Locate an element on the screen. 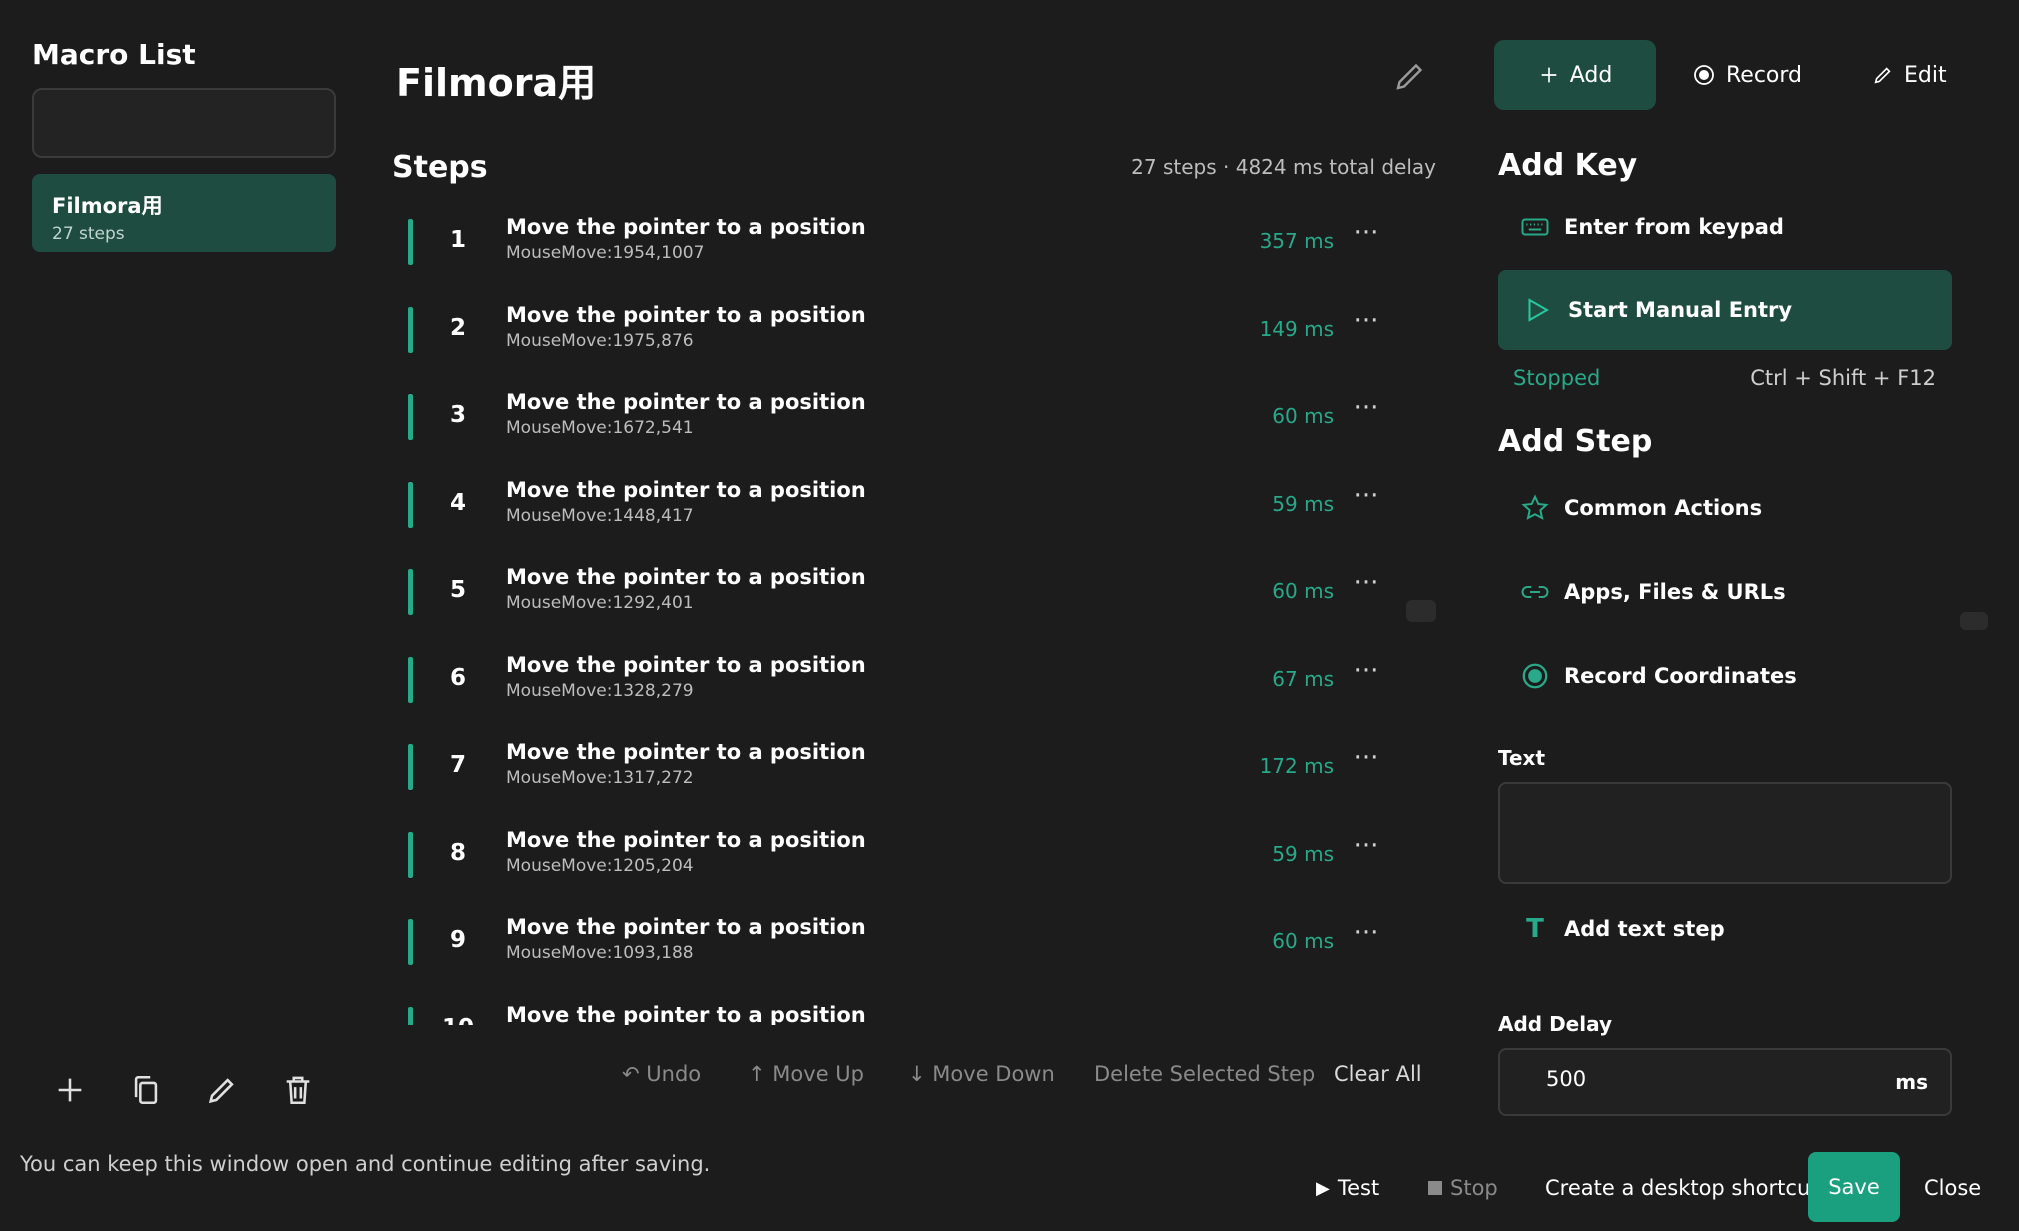 The width and height of the screenshot is (2019, 1231). star-icon is located at coordinates (1535, 507).